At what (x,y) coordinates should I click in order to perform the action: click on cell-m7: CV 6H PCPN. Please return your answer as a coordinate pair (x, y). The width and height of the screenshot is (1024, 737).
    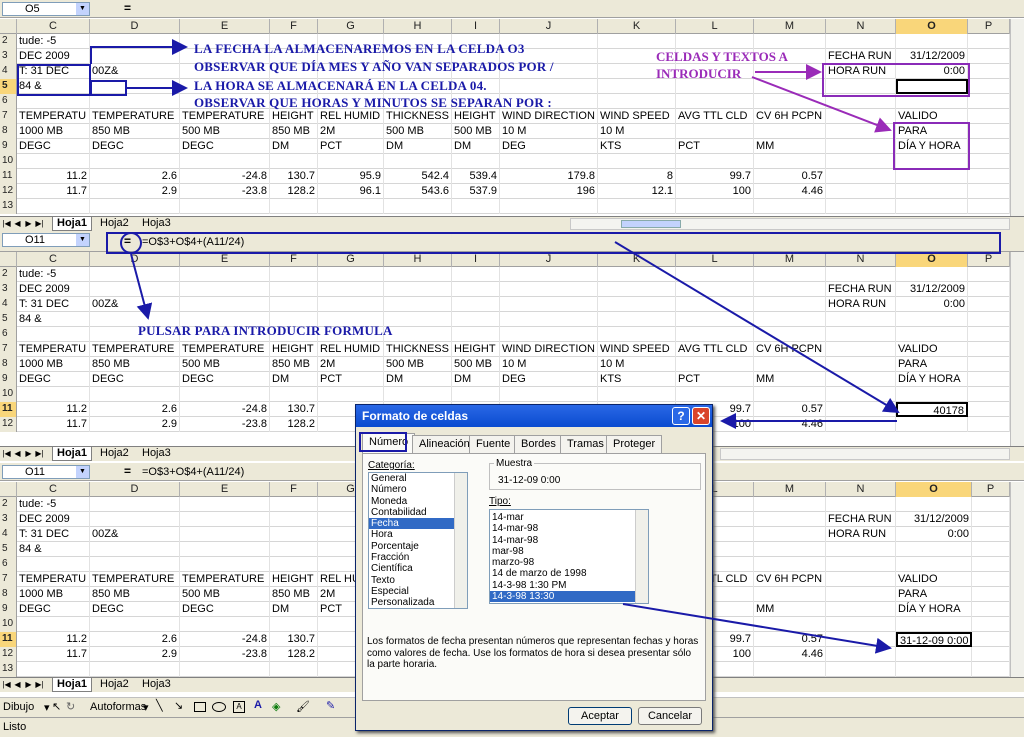
    Looking at the image, I should click on (790, 349).